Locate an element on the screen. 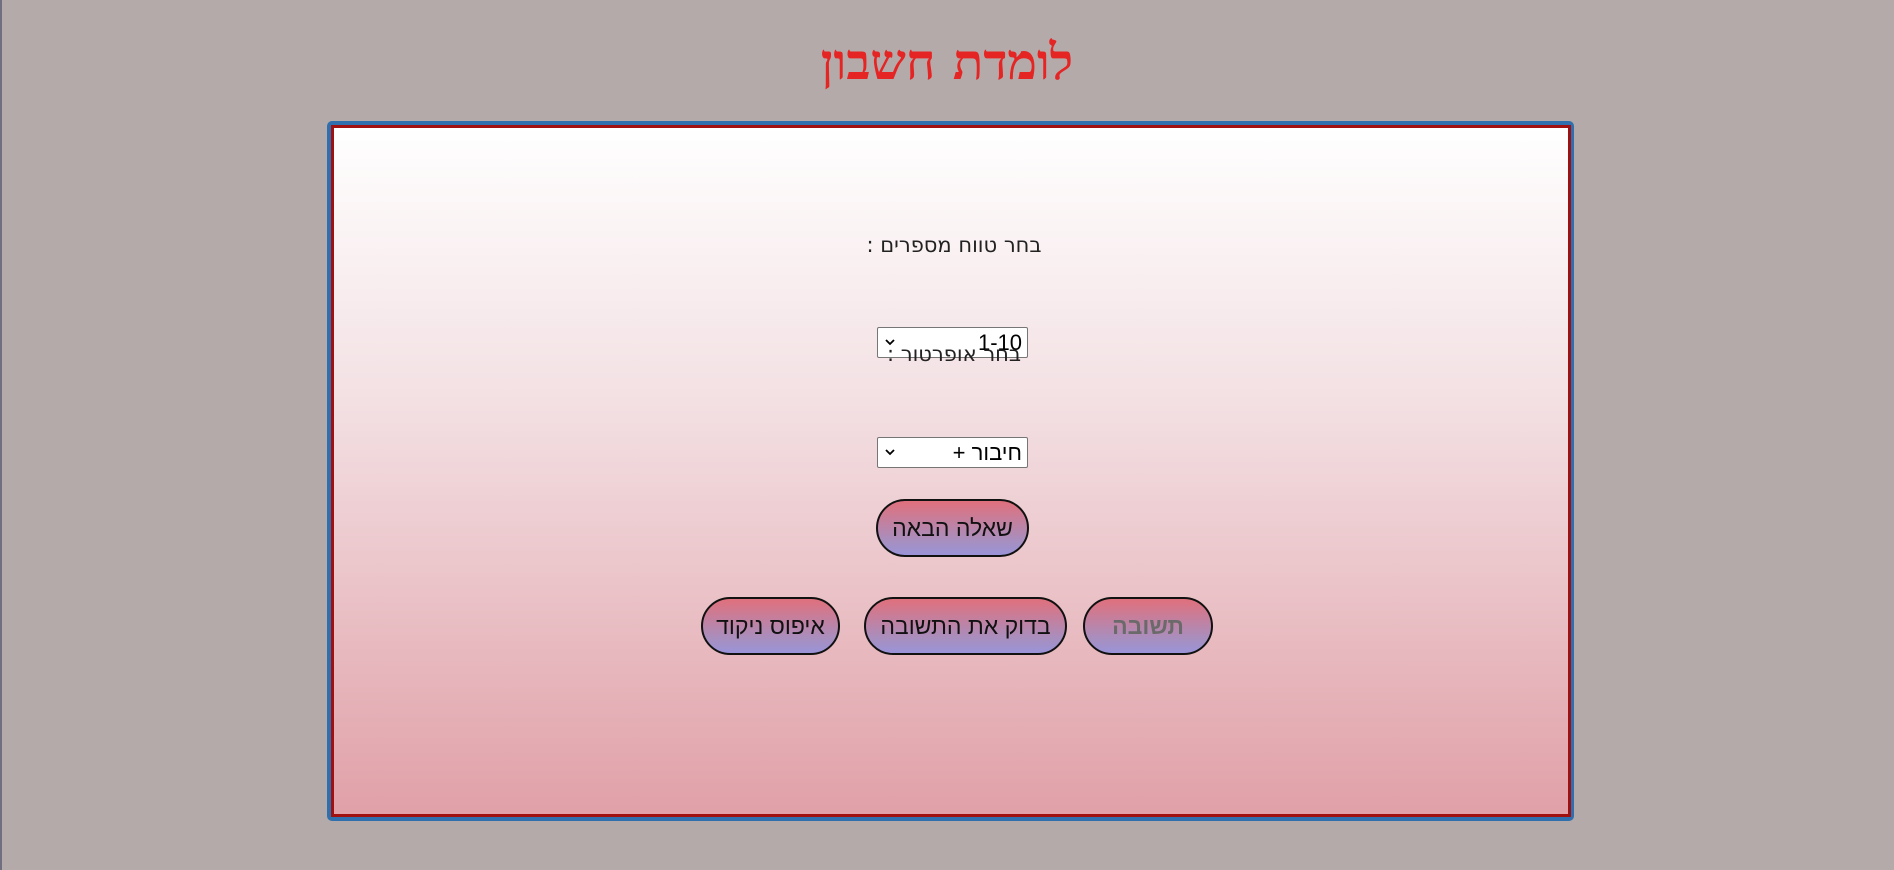  range-label: בחר טווח מספרים : is located at coordinates (954, 245).